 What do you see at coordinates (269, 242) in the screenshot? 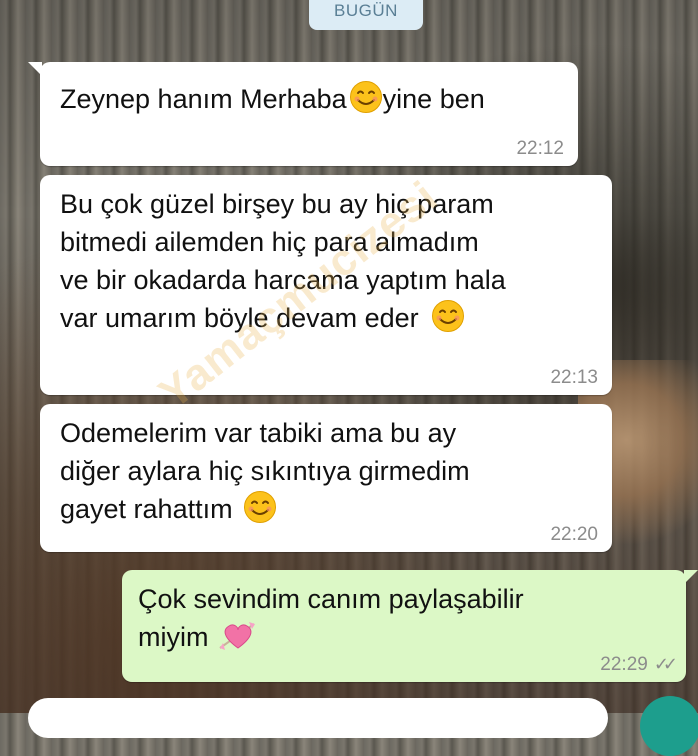
I see `message-line: bitmedi ailemden hiç para almadım` at bounding box center [269, 242].